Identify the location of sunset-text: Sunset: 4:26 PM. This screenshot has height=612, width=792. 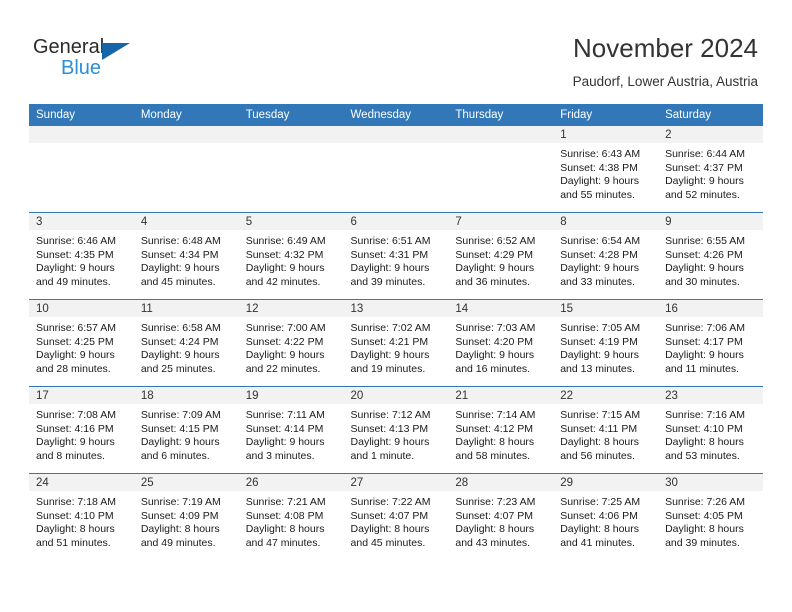
(704, 254).